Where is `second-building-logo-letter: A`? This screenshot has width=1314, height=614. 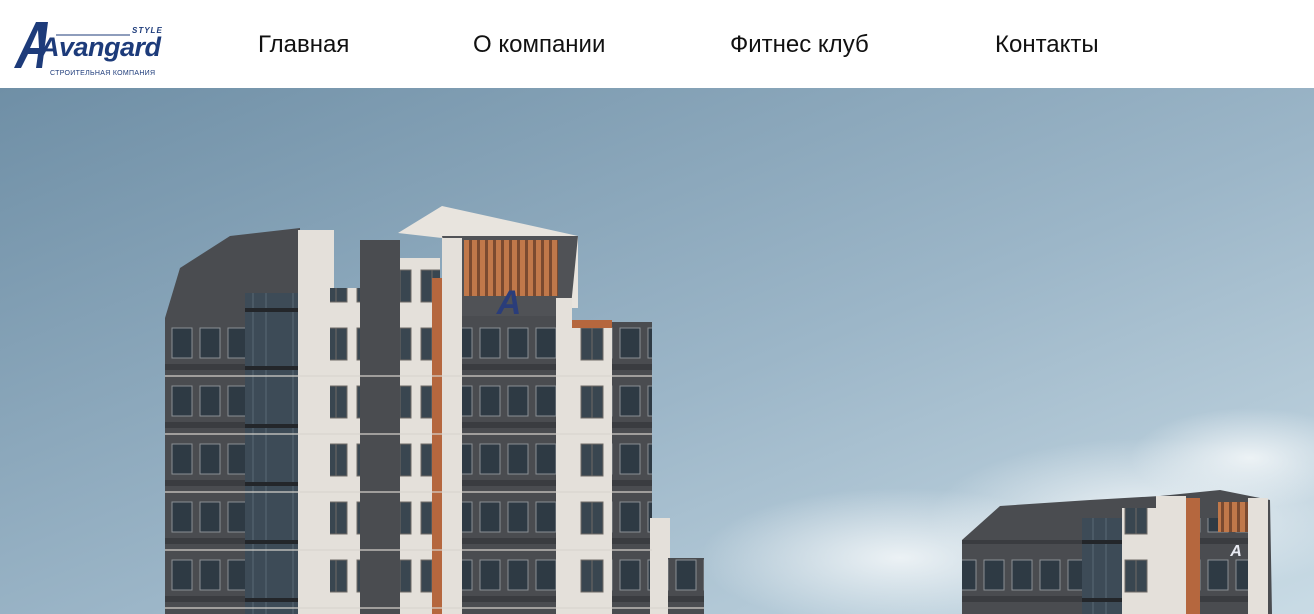 second-building-logo-letter: A is located at coordinates (1235, 551).